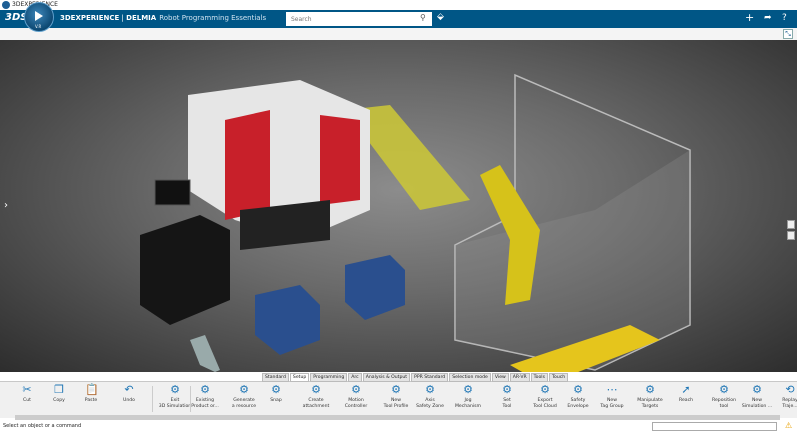  I want to click on tool-generate-resource: ⚙ Generate a resource, so click(244, 397).